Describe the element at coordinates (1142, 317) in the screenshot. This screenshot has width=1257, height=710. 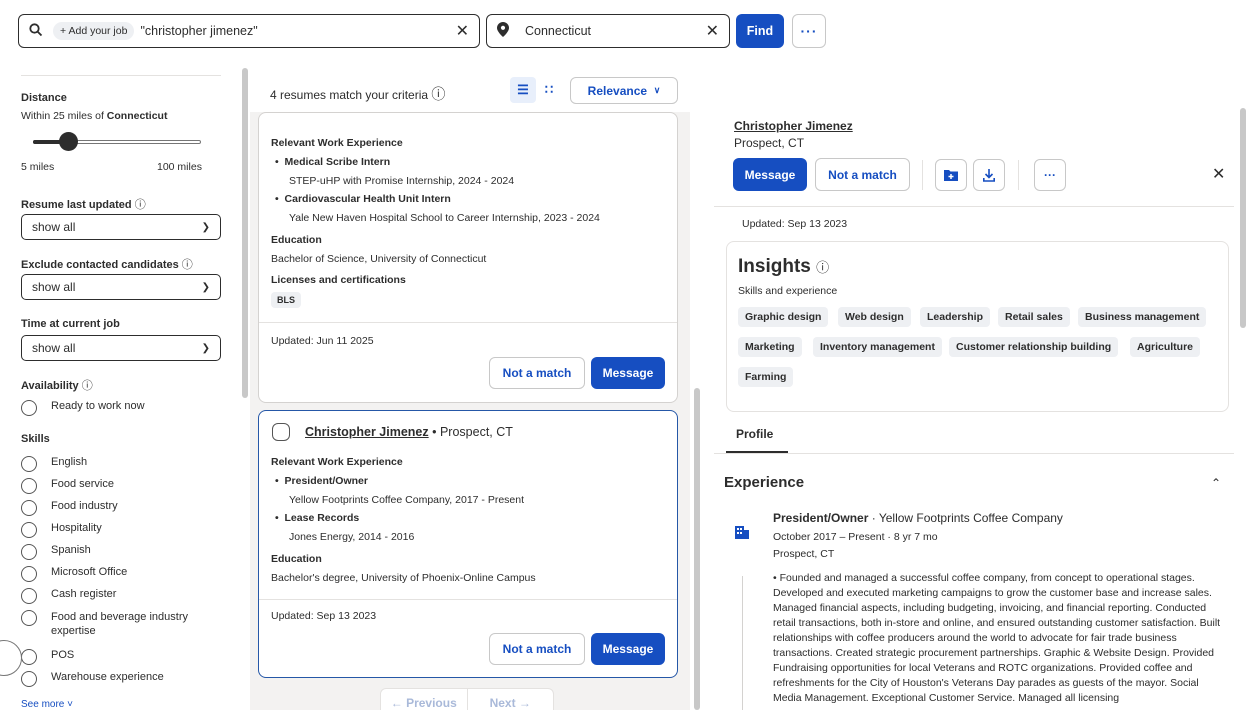
I see `skill-tag: Business management` at that location.